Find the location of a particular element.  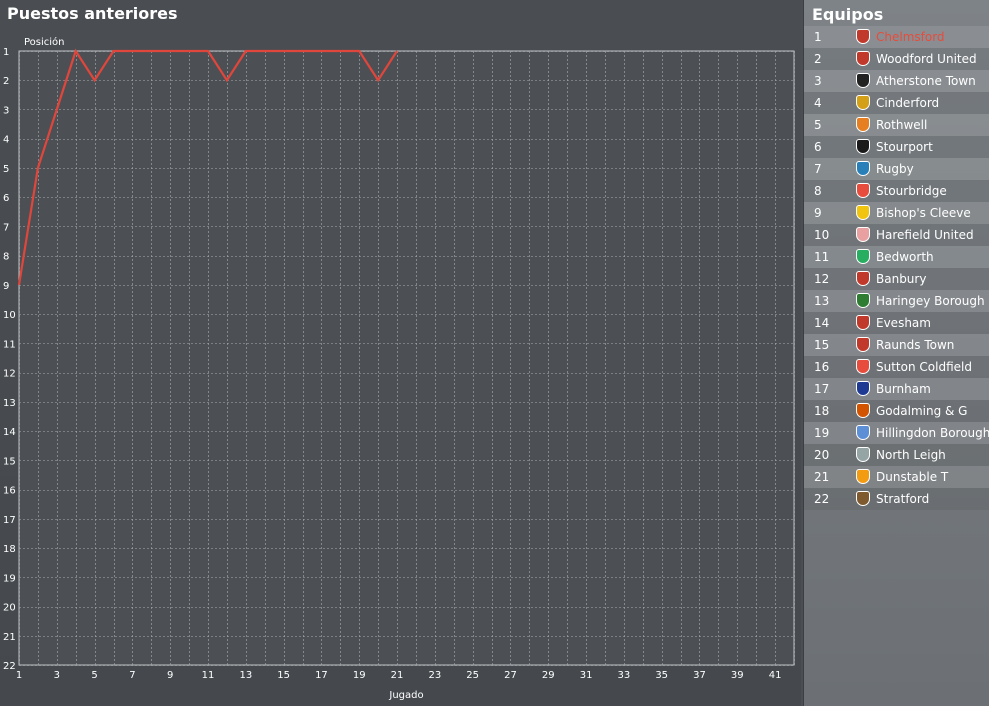

x-tick-label: 33 is located at coordinates (624, 675).